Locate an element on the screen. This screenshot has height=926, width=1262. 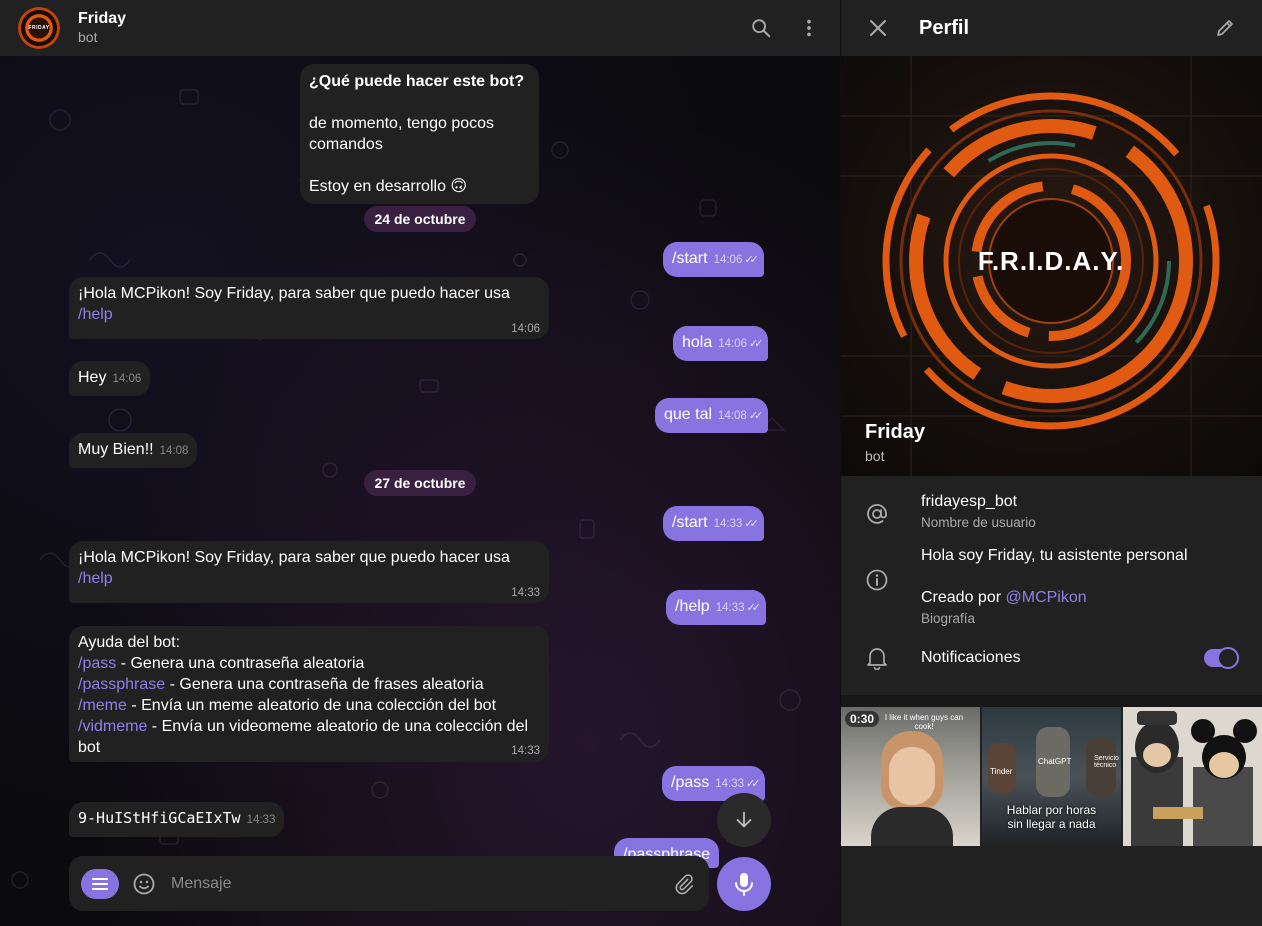
edit-pencil-icon is located at coordinates (1225, 28).